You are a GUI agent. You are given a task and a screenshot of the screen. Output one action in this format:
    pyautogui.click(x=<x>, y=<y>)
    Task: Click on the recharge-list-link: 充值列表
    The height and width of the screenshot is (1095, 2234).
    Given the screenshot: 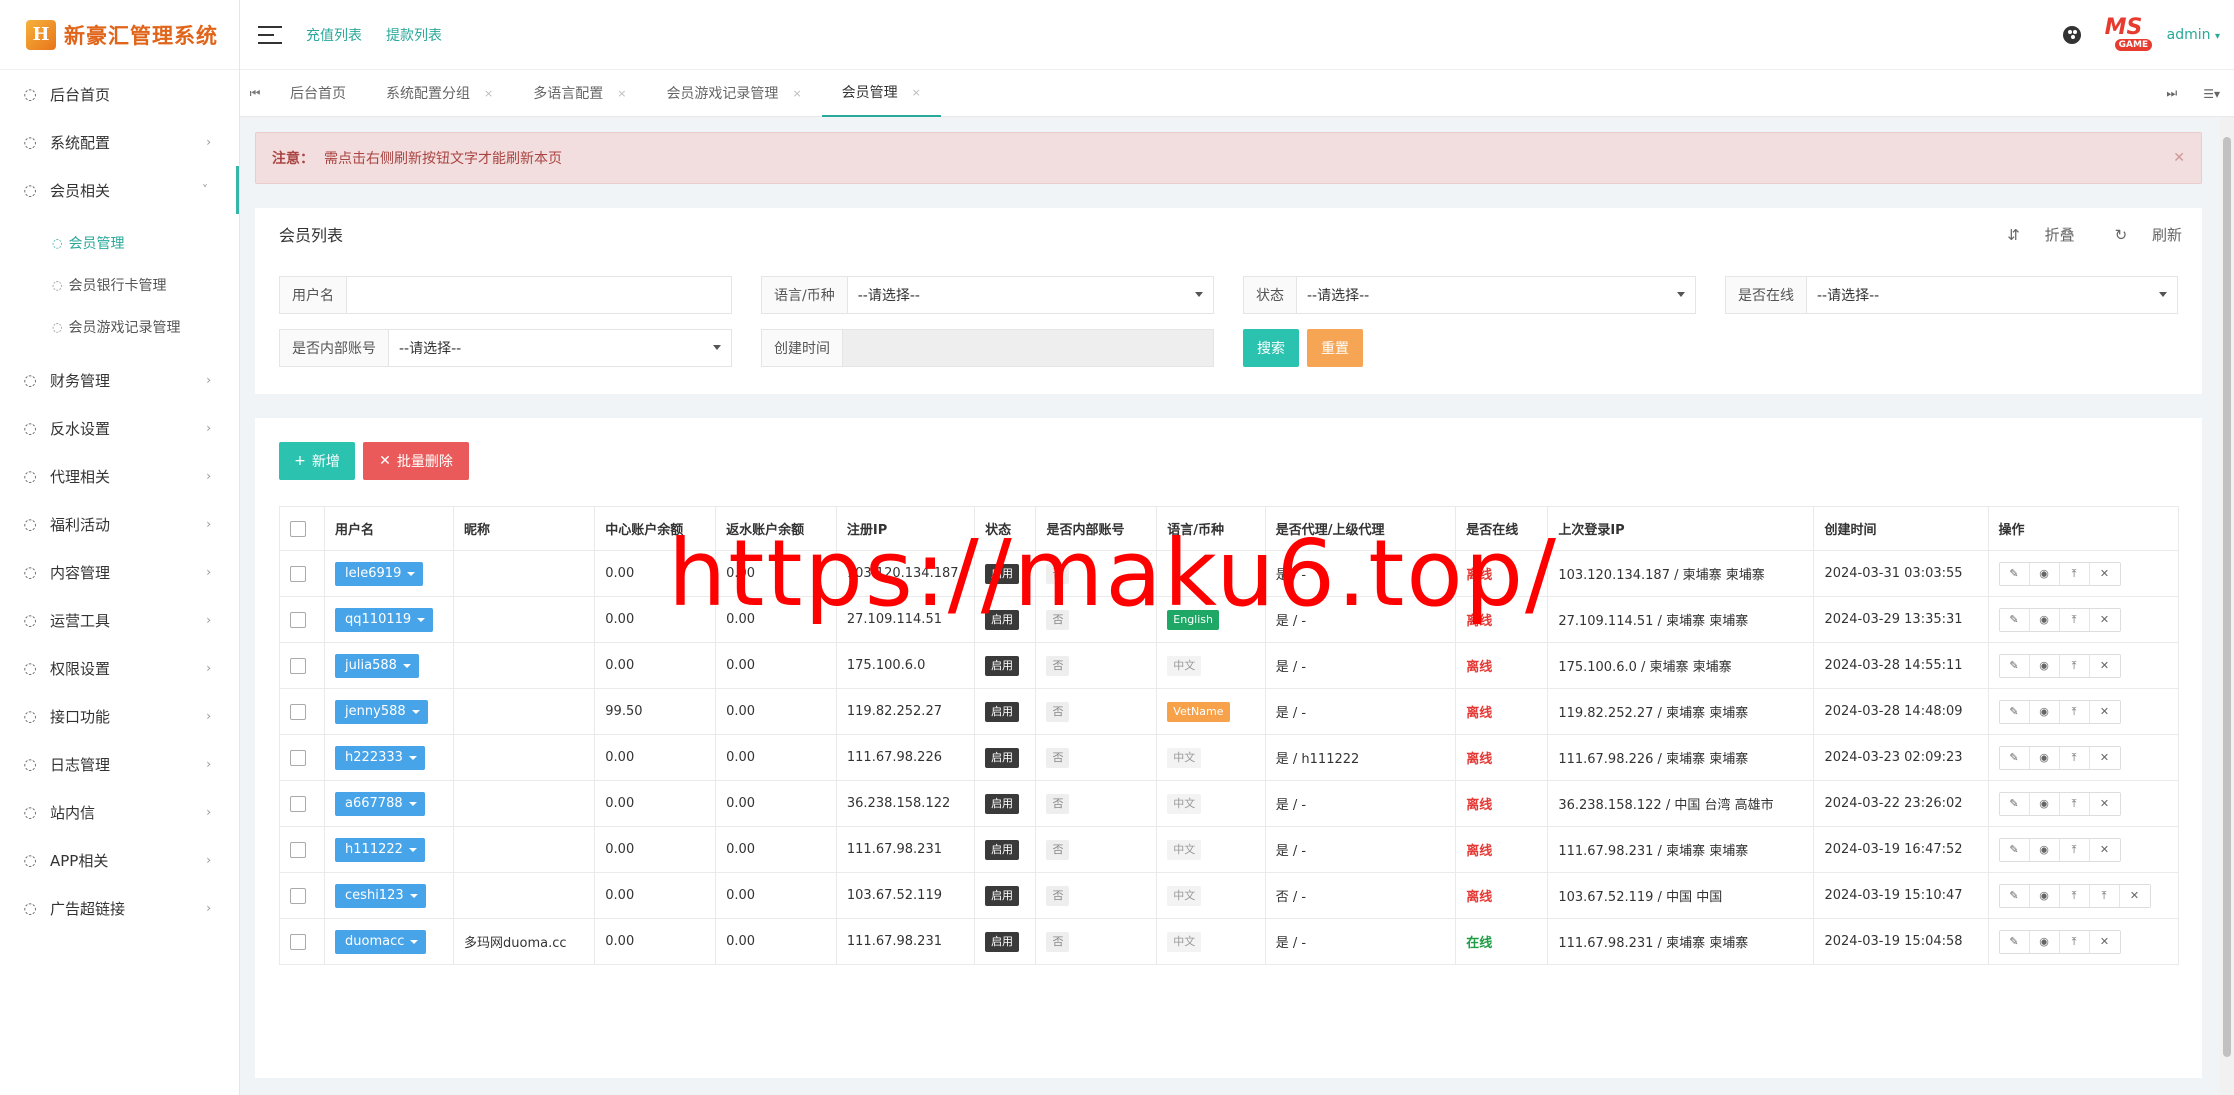 What is the action you would take?
    pyautogui.click(x=334, y=35)
    